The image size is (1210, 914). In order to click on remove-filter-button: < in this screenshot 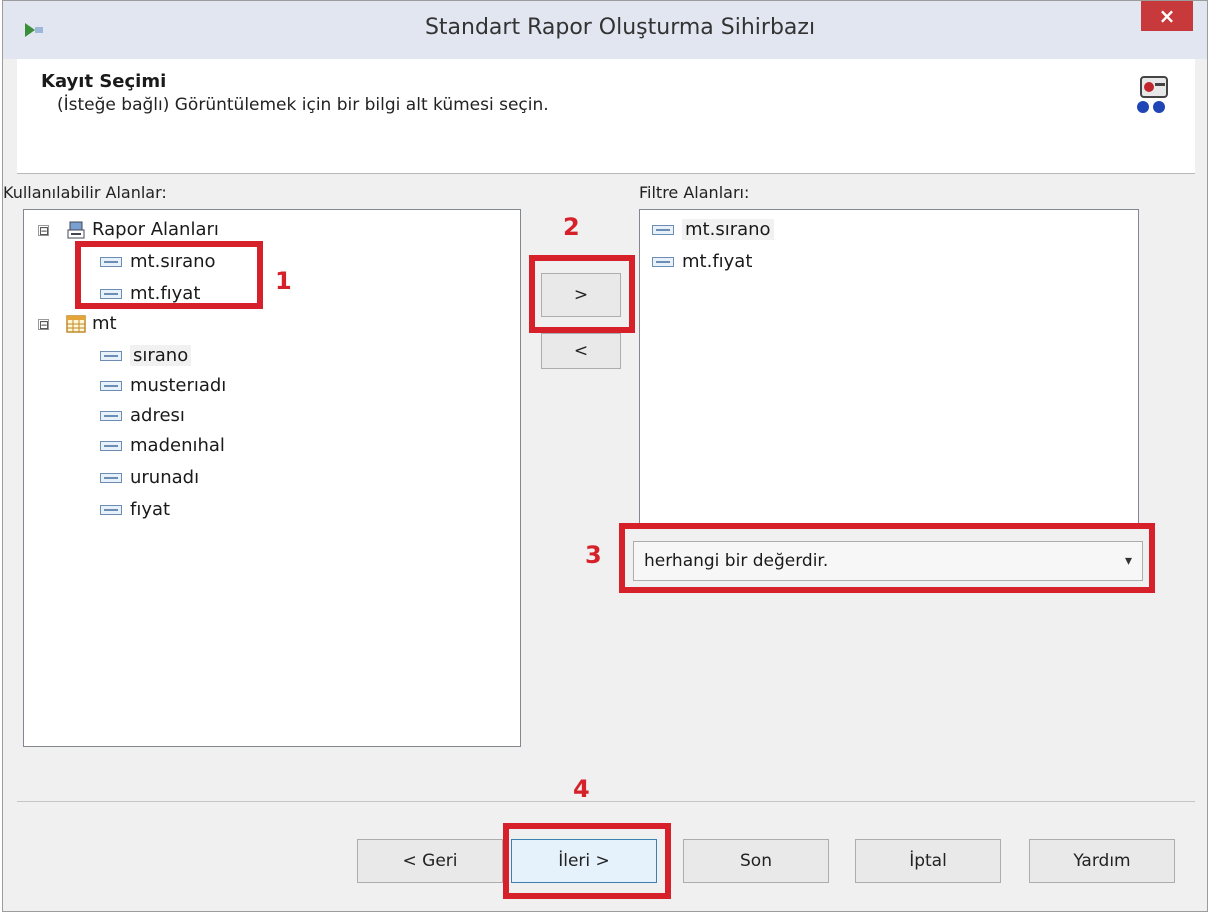, I will do `click(581, 351)`.